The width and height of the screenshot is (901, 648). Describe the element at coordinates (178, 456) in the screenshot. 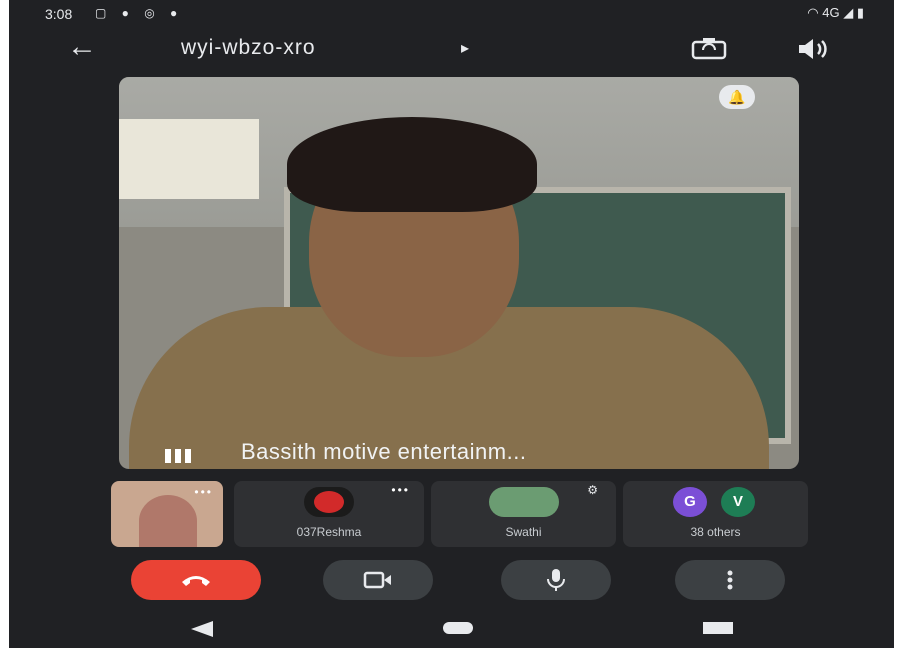

I see `audio-level-icon` at that location.